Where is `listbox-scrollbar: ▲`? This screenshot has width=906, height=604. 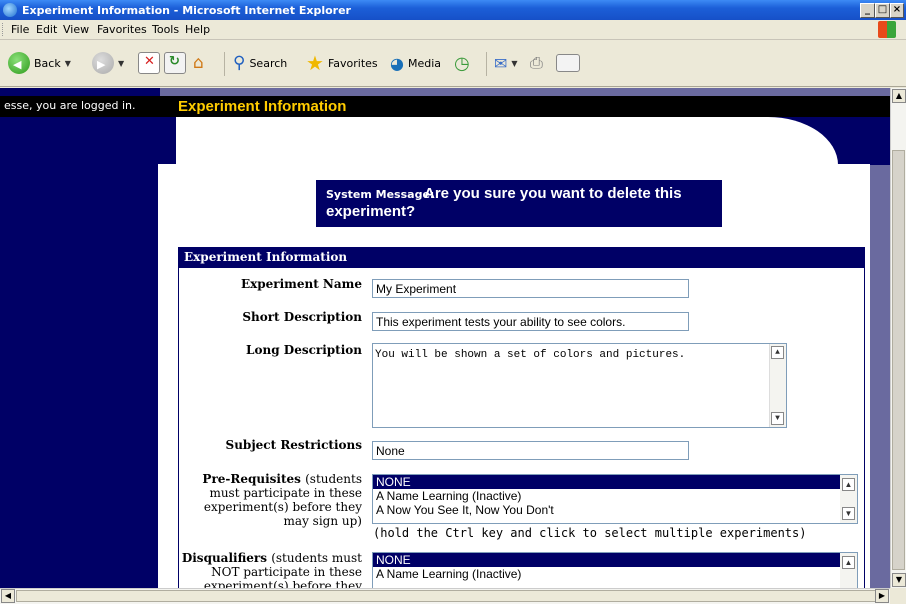
listbox-scrollbar: ▲ is located at coordinates (848, 570).